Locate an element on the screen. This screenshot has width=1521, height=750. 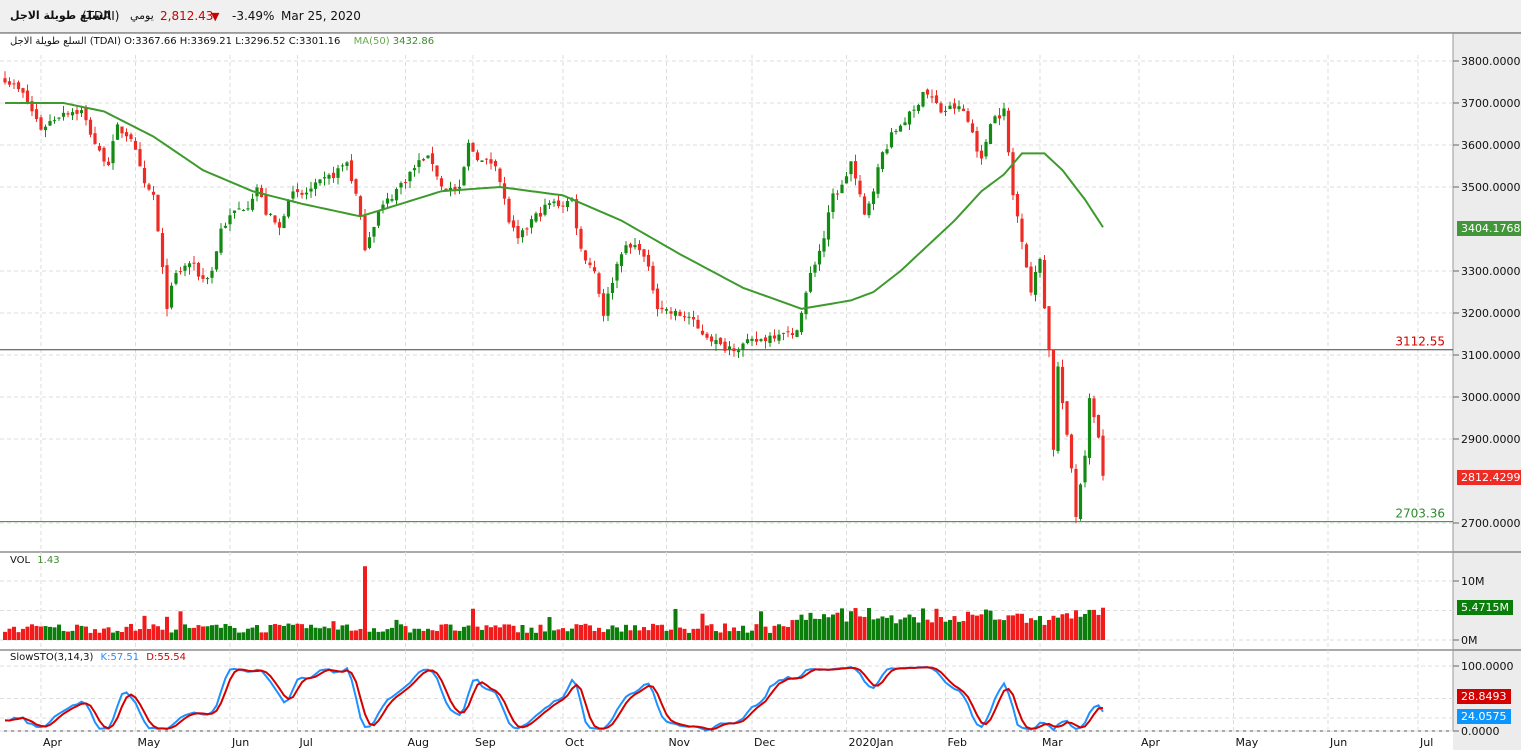
legend-high: H:3369.21 is located at coordinates (206, 41).